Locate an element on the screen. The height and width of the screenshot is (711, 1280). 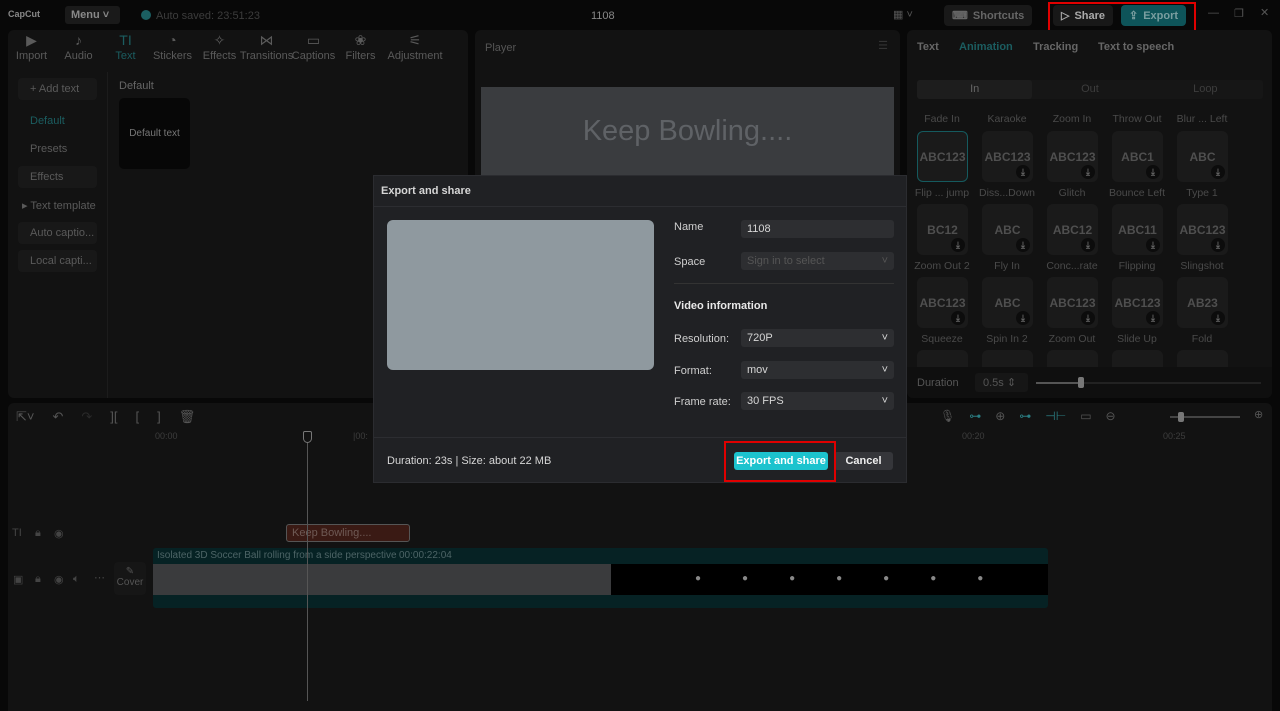
player-menu-icon: ☰ is located at coordinates (883, 45).